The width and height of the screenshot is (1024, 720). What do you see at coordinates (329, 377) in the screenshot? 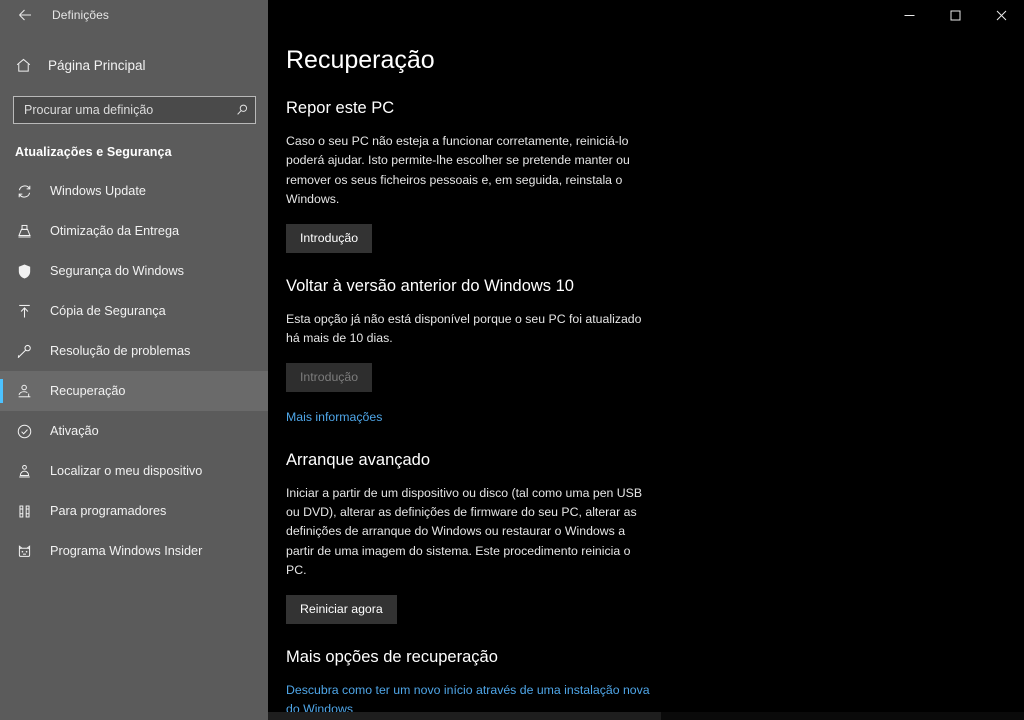
I see `go-back-get-started-button: Introdução` at bounding box center [329, 377].